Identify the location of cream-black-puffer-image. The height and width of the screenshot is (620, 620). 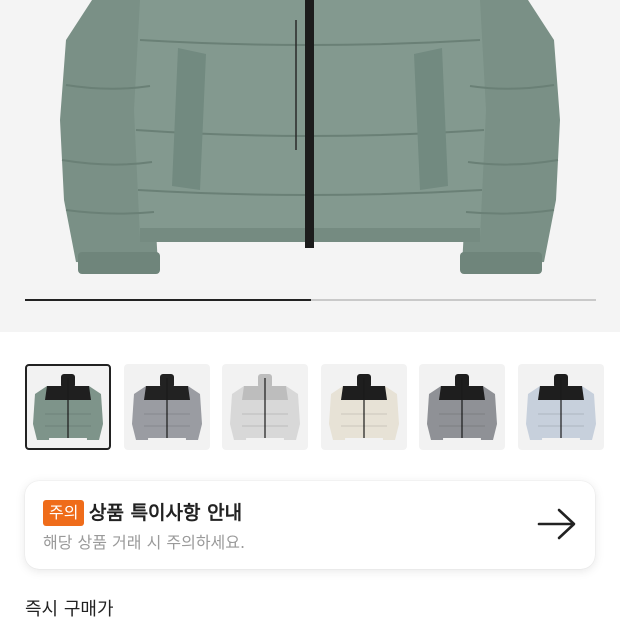
(363, 407).